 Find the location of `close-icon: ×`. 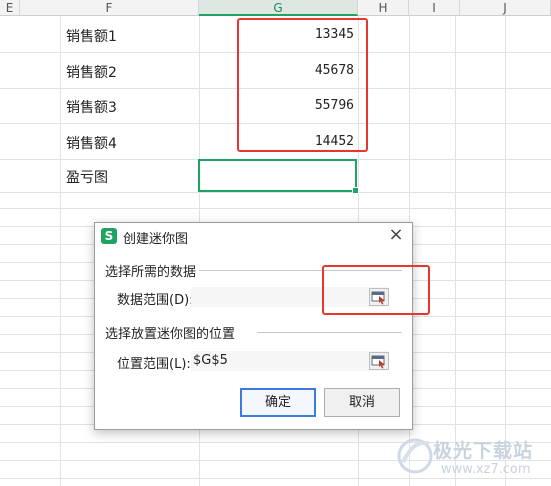

close-icon: × is located at coordinates (396, 235).